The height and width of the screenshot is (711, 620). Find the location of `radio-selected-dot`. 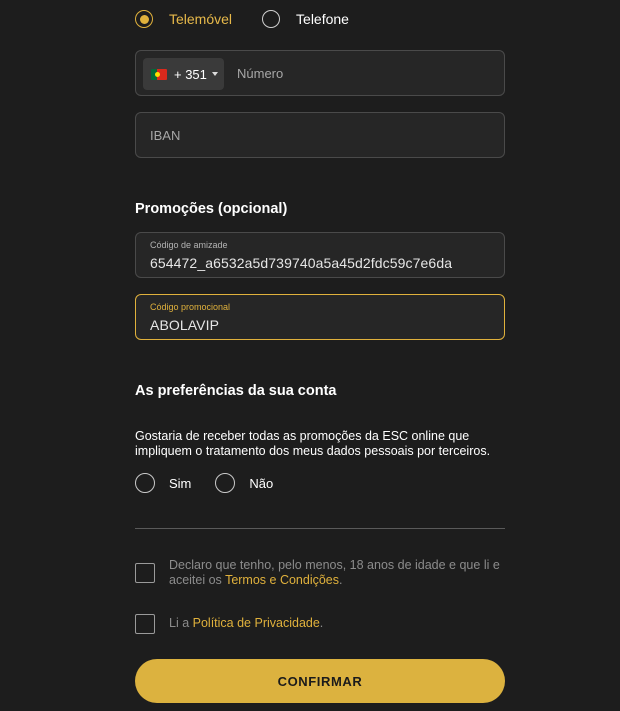

radio-selected-dot is located at coordinates (144, 19).